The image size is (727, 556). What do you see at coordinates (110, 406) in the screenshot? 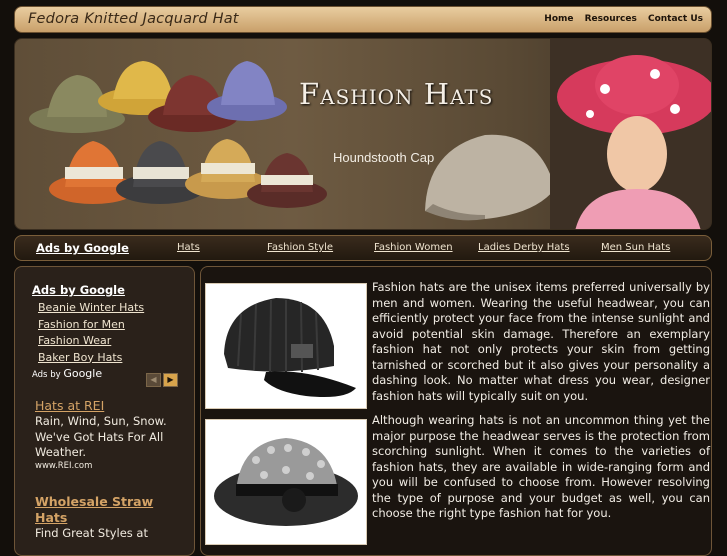
I see `sidebar-ad-title: Hats at REI` at bounding box center [110, 406].